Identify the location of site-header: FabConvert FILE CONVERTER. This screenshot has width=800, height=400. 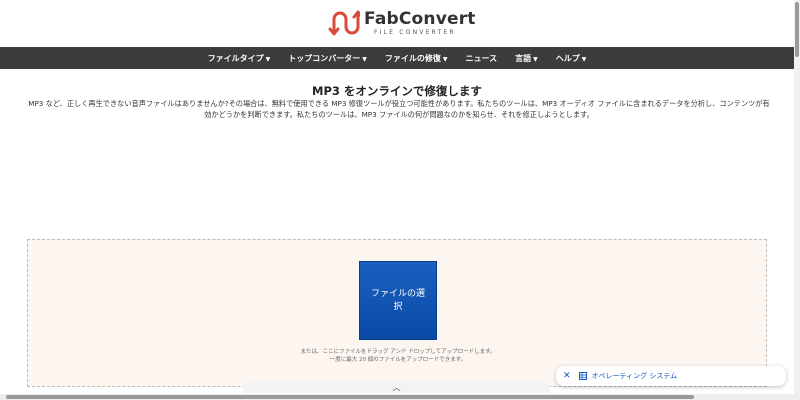
(397, 23).